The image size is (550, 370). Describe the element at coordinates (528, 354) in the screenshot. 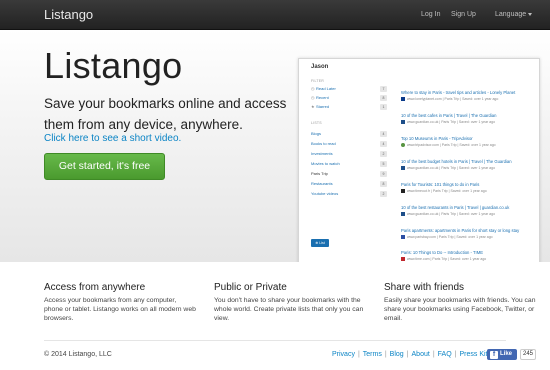

I see `facebook-like-count: 245` at that location.